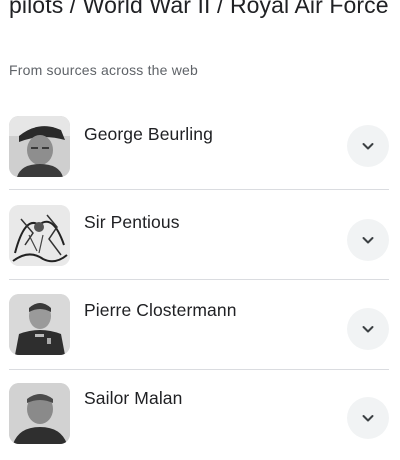  I want to click on page-title: pilots / World War II / Royal Air Force, so click(199, 9).